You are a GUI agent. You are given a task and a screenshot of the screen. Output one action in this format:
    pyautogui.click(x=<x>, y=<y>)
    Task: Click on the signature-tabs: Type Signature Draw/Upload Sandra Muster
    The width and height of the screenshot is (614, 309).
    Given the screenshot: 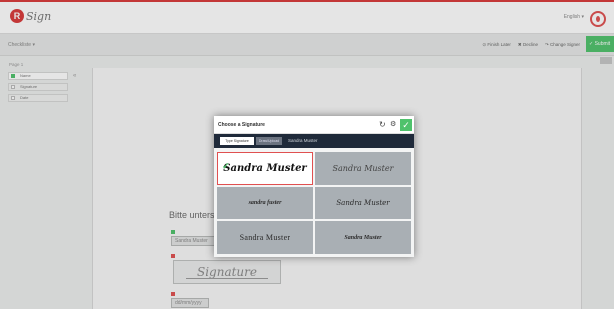 What is the action you would take?
    pyautogui.click(x=314, y=141)
    